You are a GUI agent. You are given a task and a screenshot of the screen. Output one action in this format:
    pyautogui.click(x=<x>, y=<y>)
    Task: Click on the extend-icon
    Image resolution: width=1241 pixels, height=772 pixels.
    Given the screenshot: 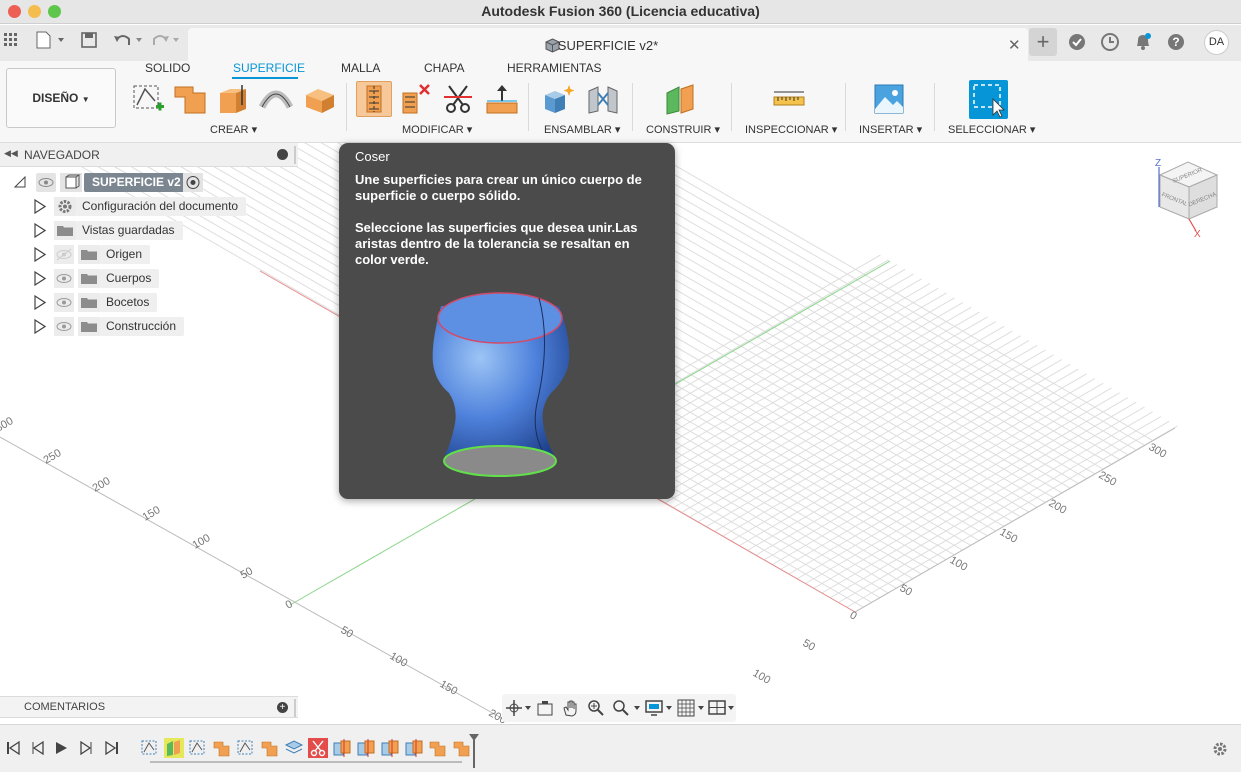 What is the action you would take?
    pyautogui.click(x=502, y=99)
    